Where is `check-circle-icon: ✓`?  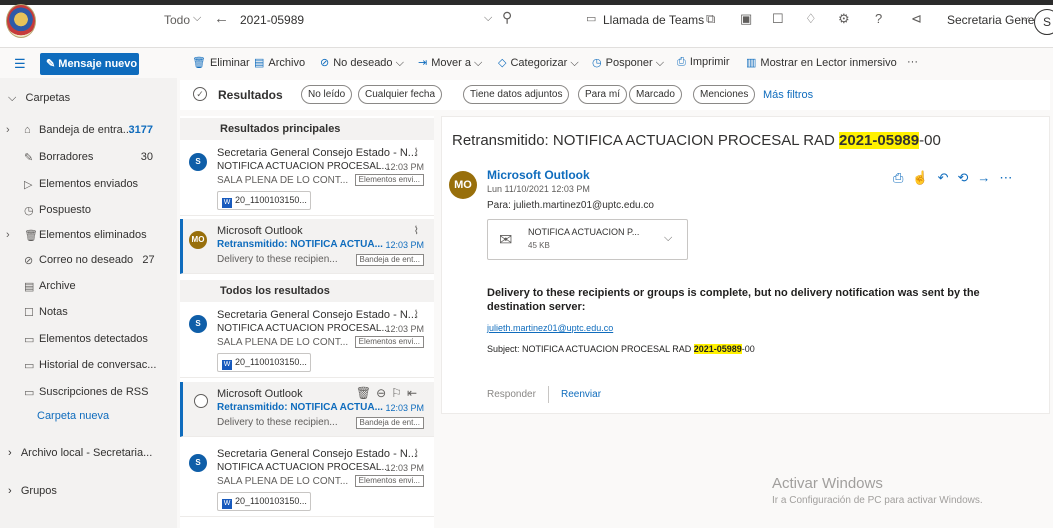
check-circle-icon: ✓ is located at coordinates (200, 94).